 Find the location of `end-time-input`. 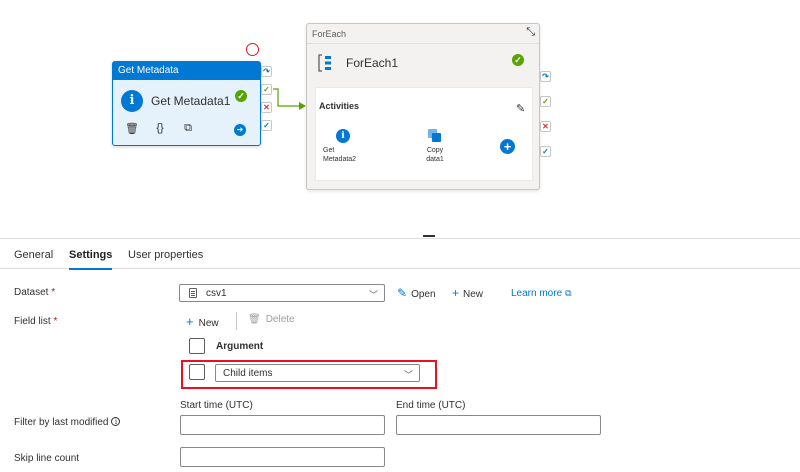

end-time-input is located at coordinates (498, 425).